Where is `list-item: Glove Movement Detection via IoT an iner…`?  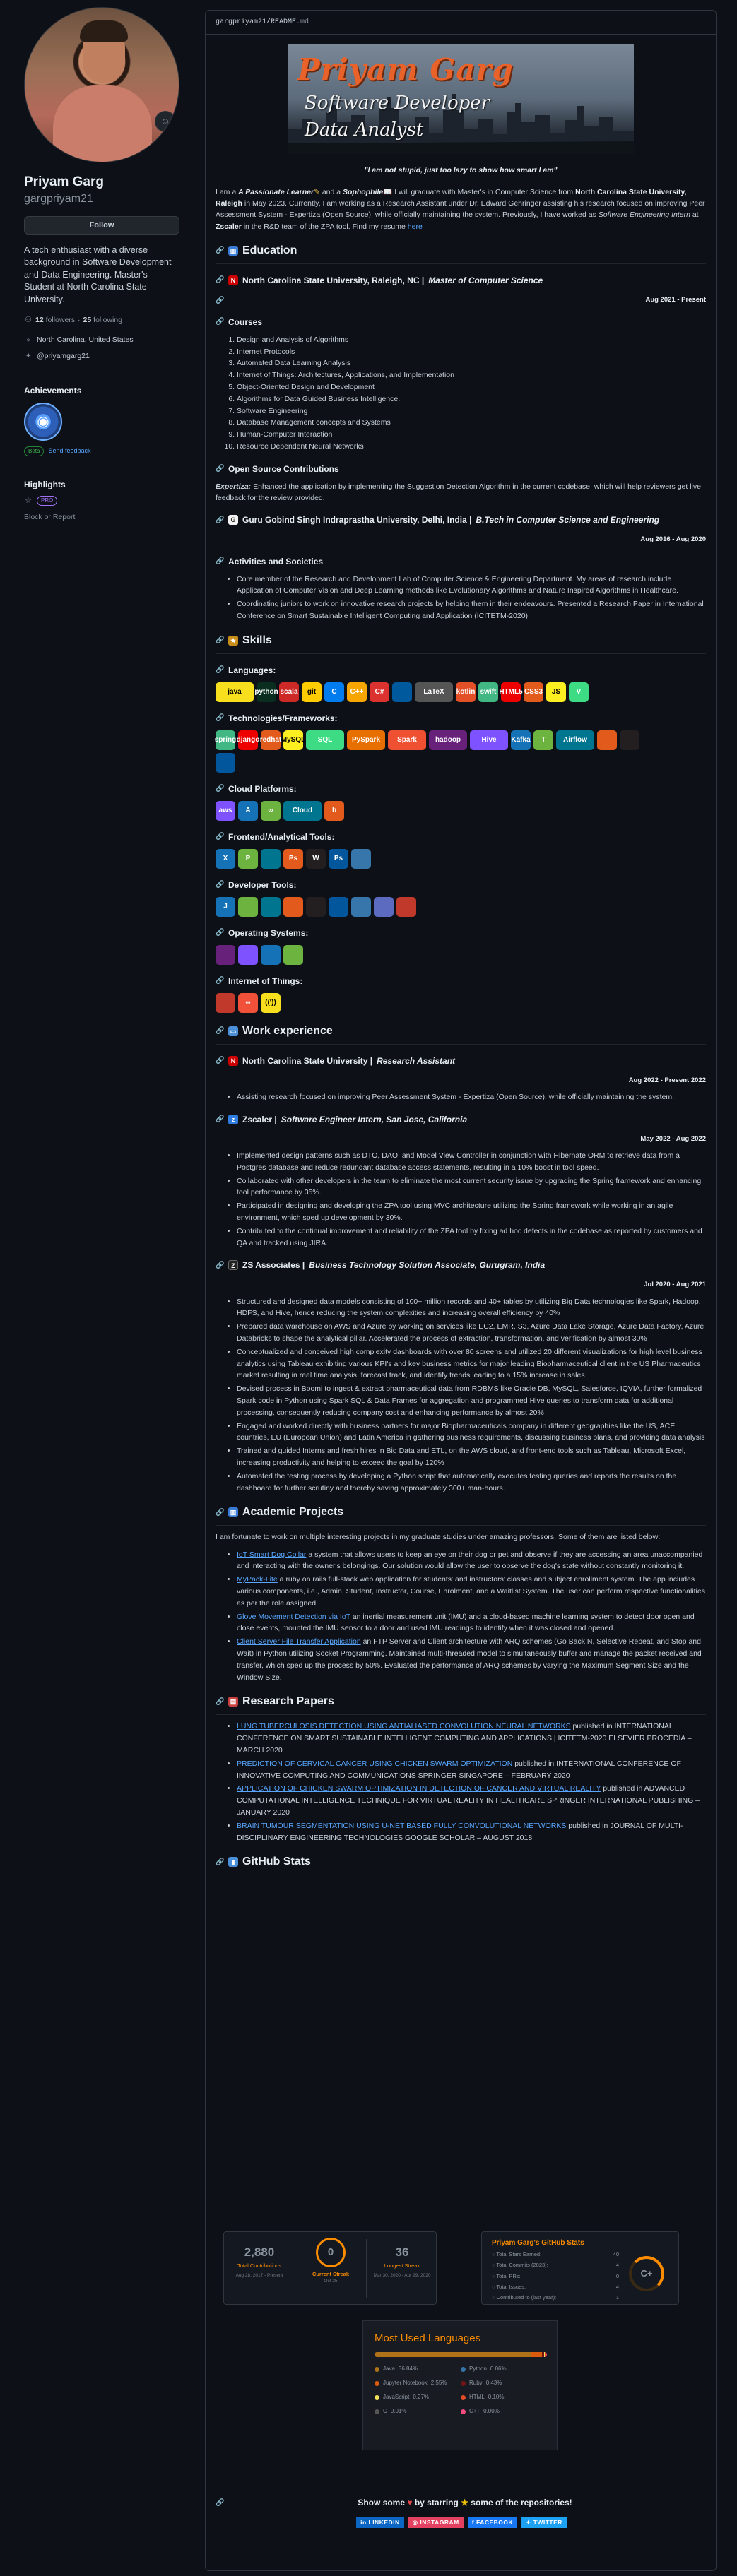 list-item: Glove Movement Detection via IoT an iner… is located at coordinates (471, 1623).